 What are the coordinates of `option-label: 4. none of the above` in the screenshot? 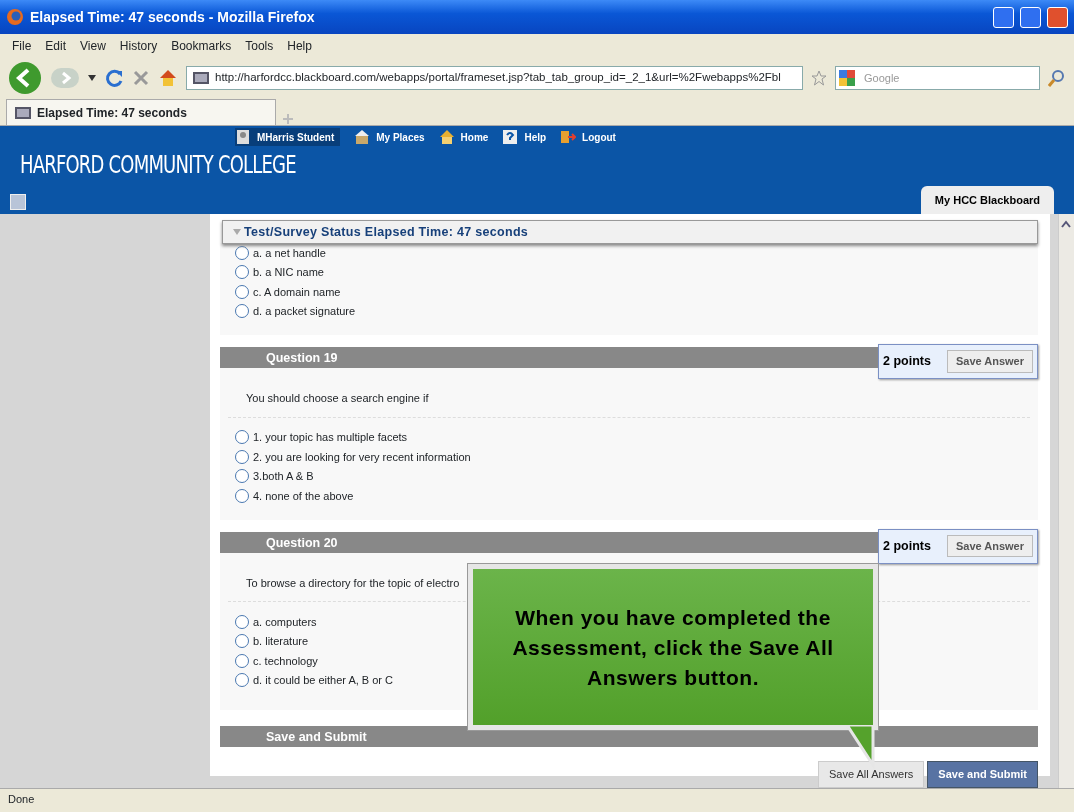 It's located at (303, 496).